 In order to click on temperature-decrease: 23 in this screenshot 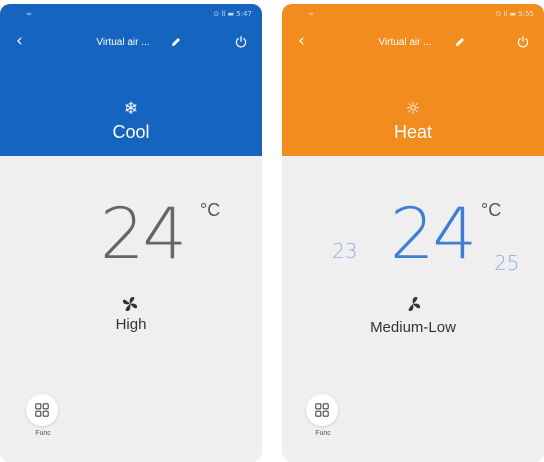, I will do `click(344, 251)`.